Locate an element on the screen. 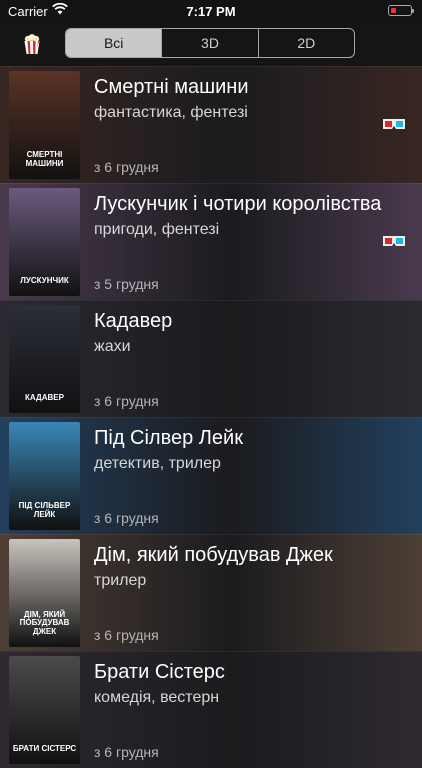 The image size is (422, 768). movie-title: Брати Сістерс is located at coordinates (159, 672).